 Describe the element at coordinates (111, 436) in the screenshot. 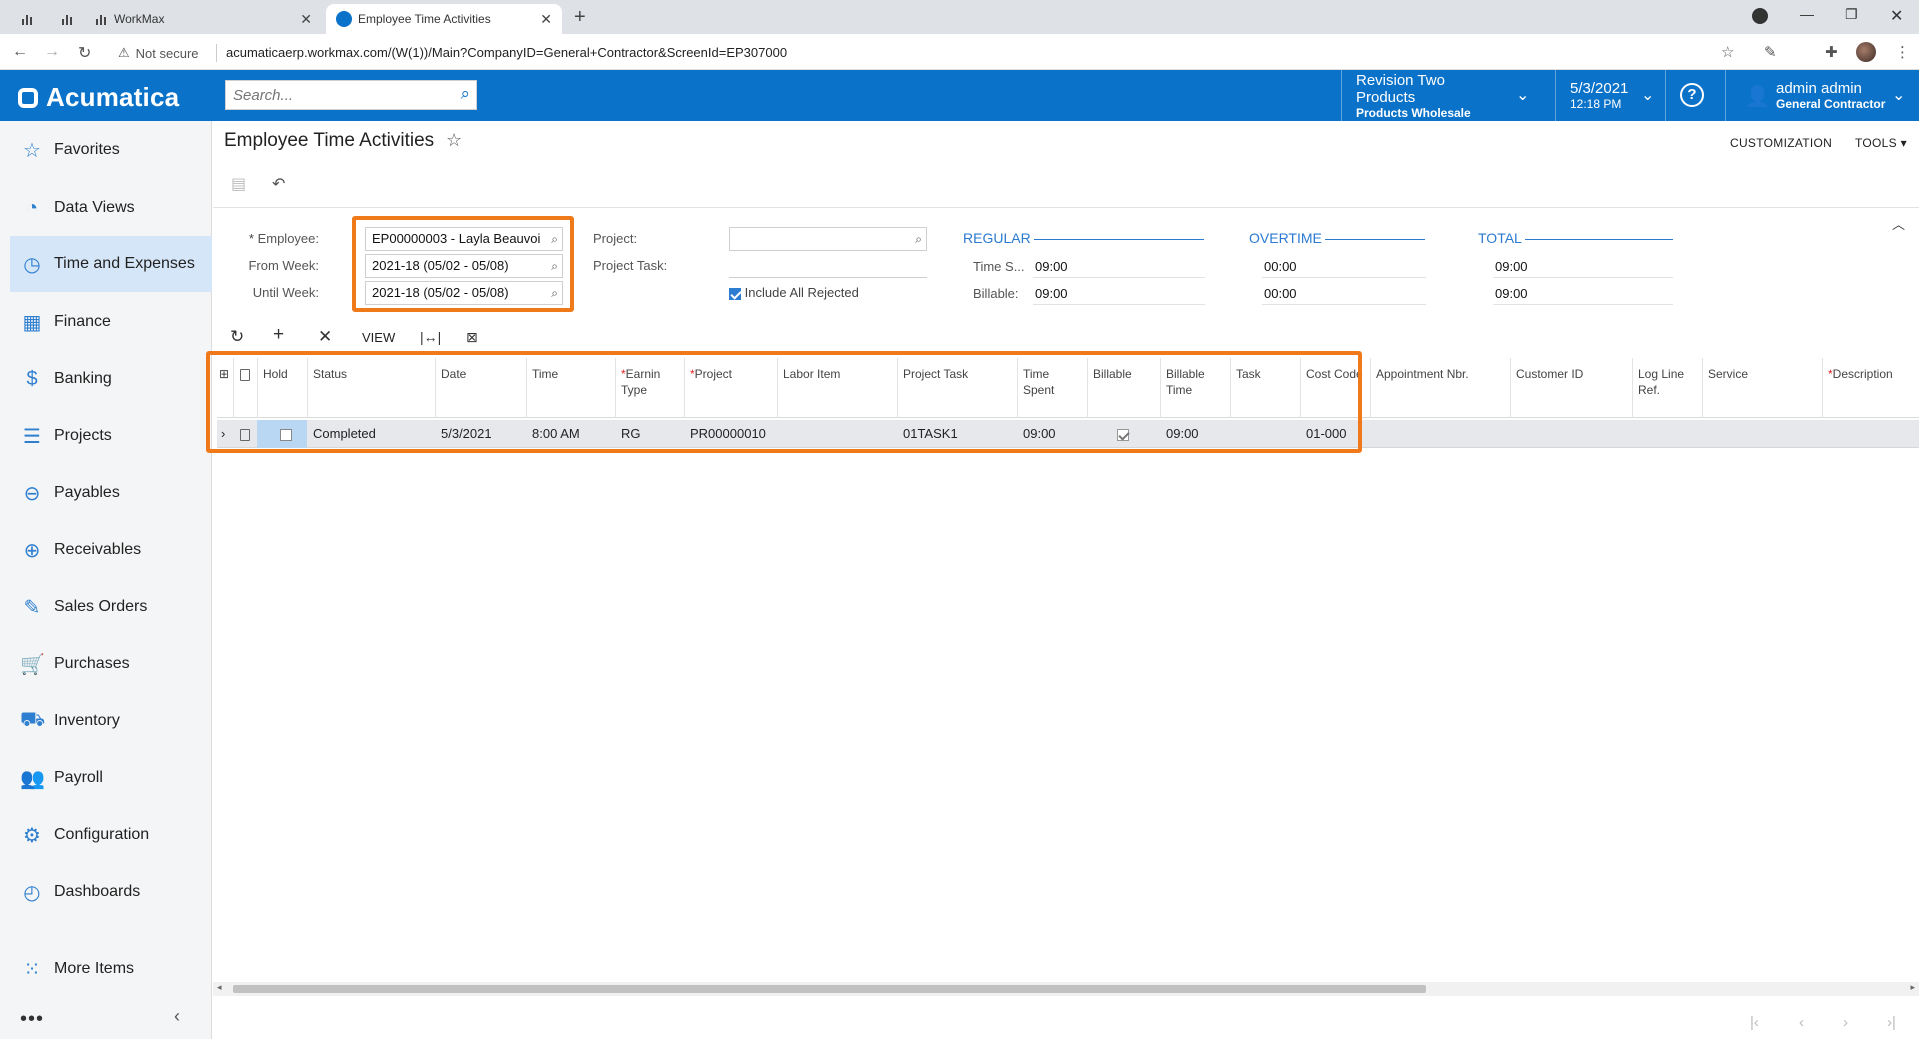

I see `sidebar-item-projects: ☰ Projects` at that location.